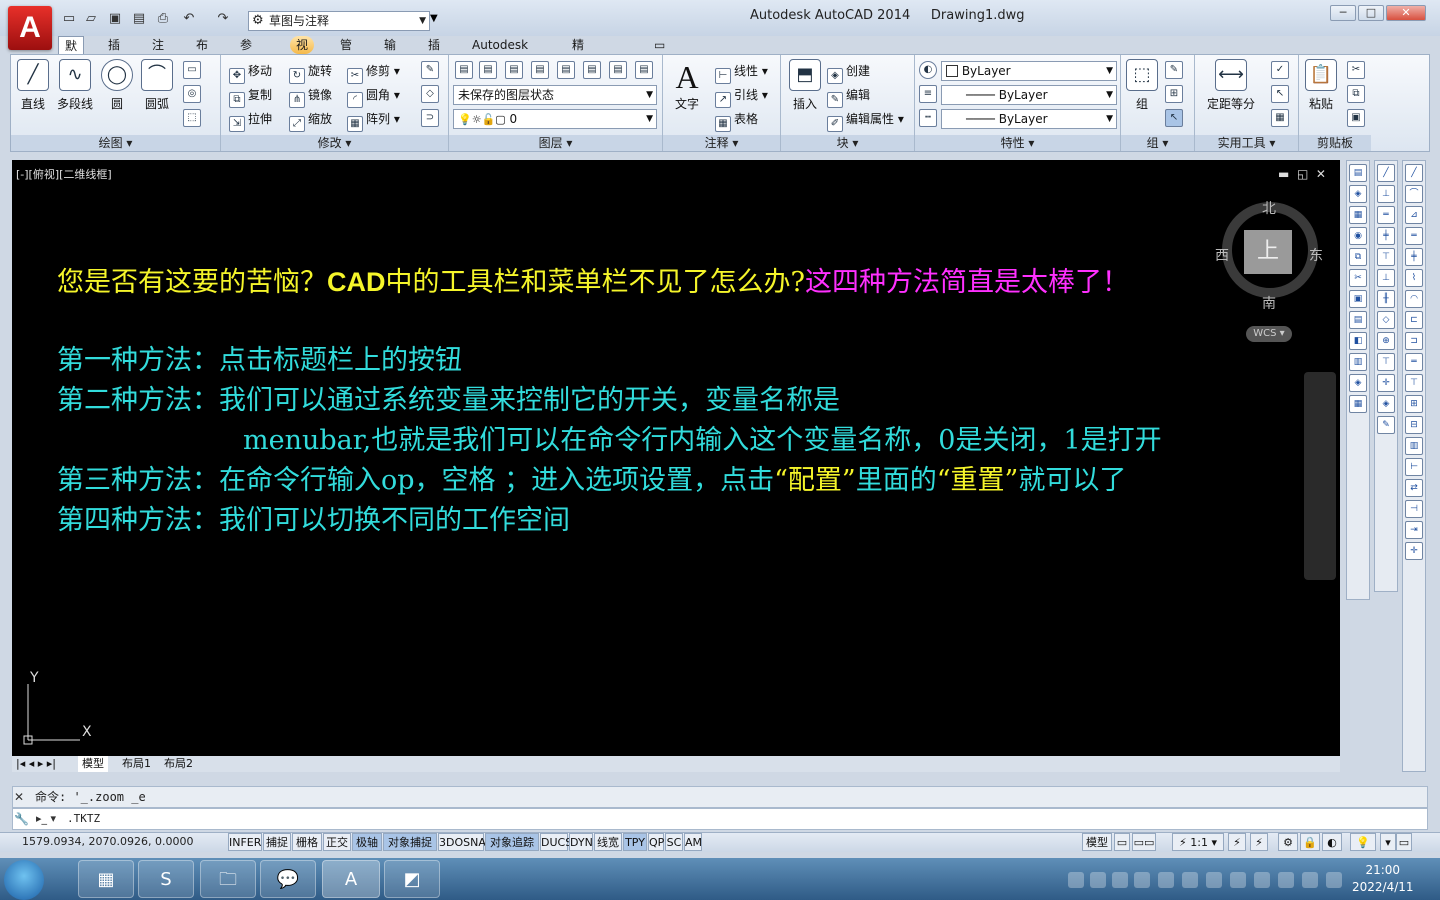  I want to click on wcs-menu: WCS ▾, so click(1269, 334).